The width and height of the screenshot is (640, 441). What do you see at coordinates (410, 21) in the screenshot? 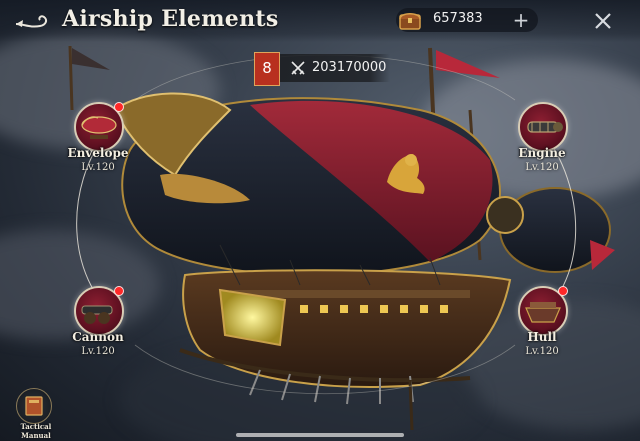
I see `treasure-chest-icon` at bounding box center [410, 21].